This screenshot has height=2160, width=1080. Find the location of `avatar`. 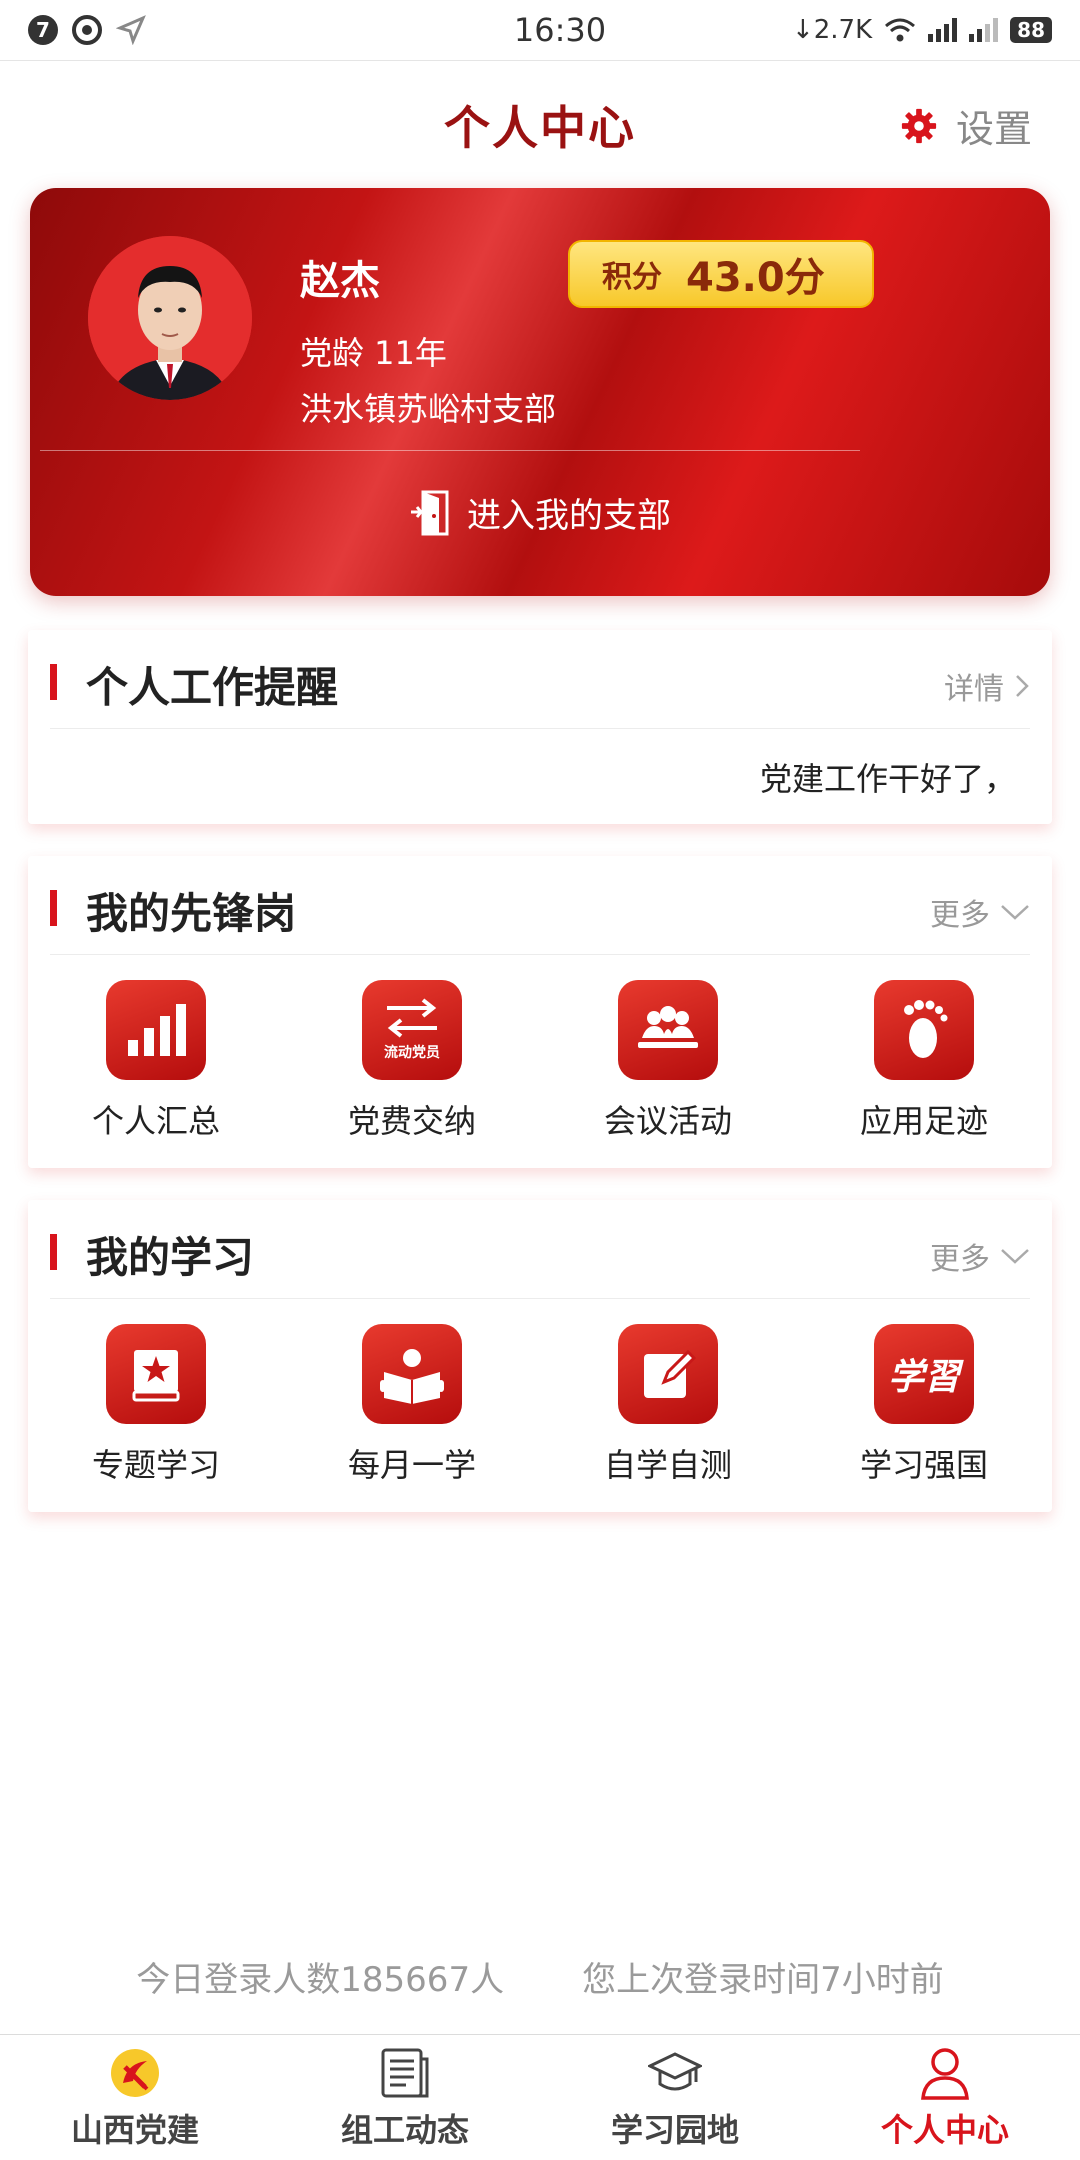

avatar is located at coordinates (170, 318).